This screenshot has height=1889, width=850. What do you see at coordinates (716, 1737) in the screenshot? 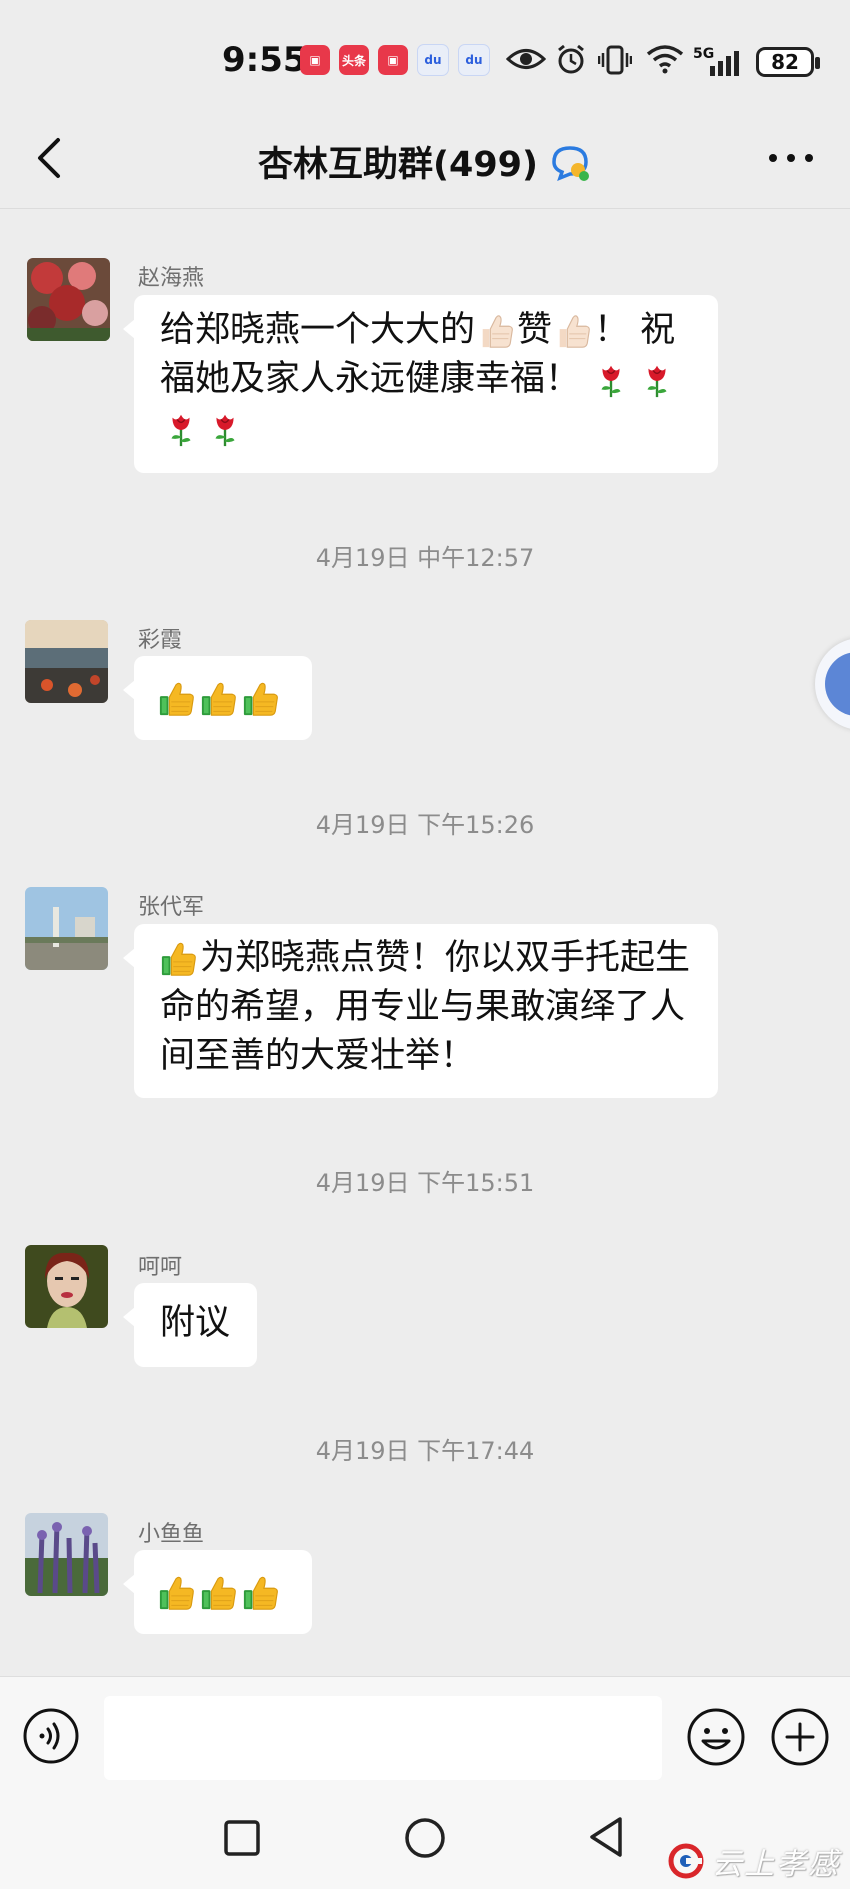
I see `emoji-button` at bounding box center [716, 1737].